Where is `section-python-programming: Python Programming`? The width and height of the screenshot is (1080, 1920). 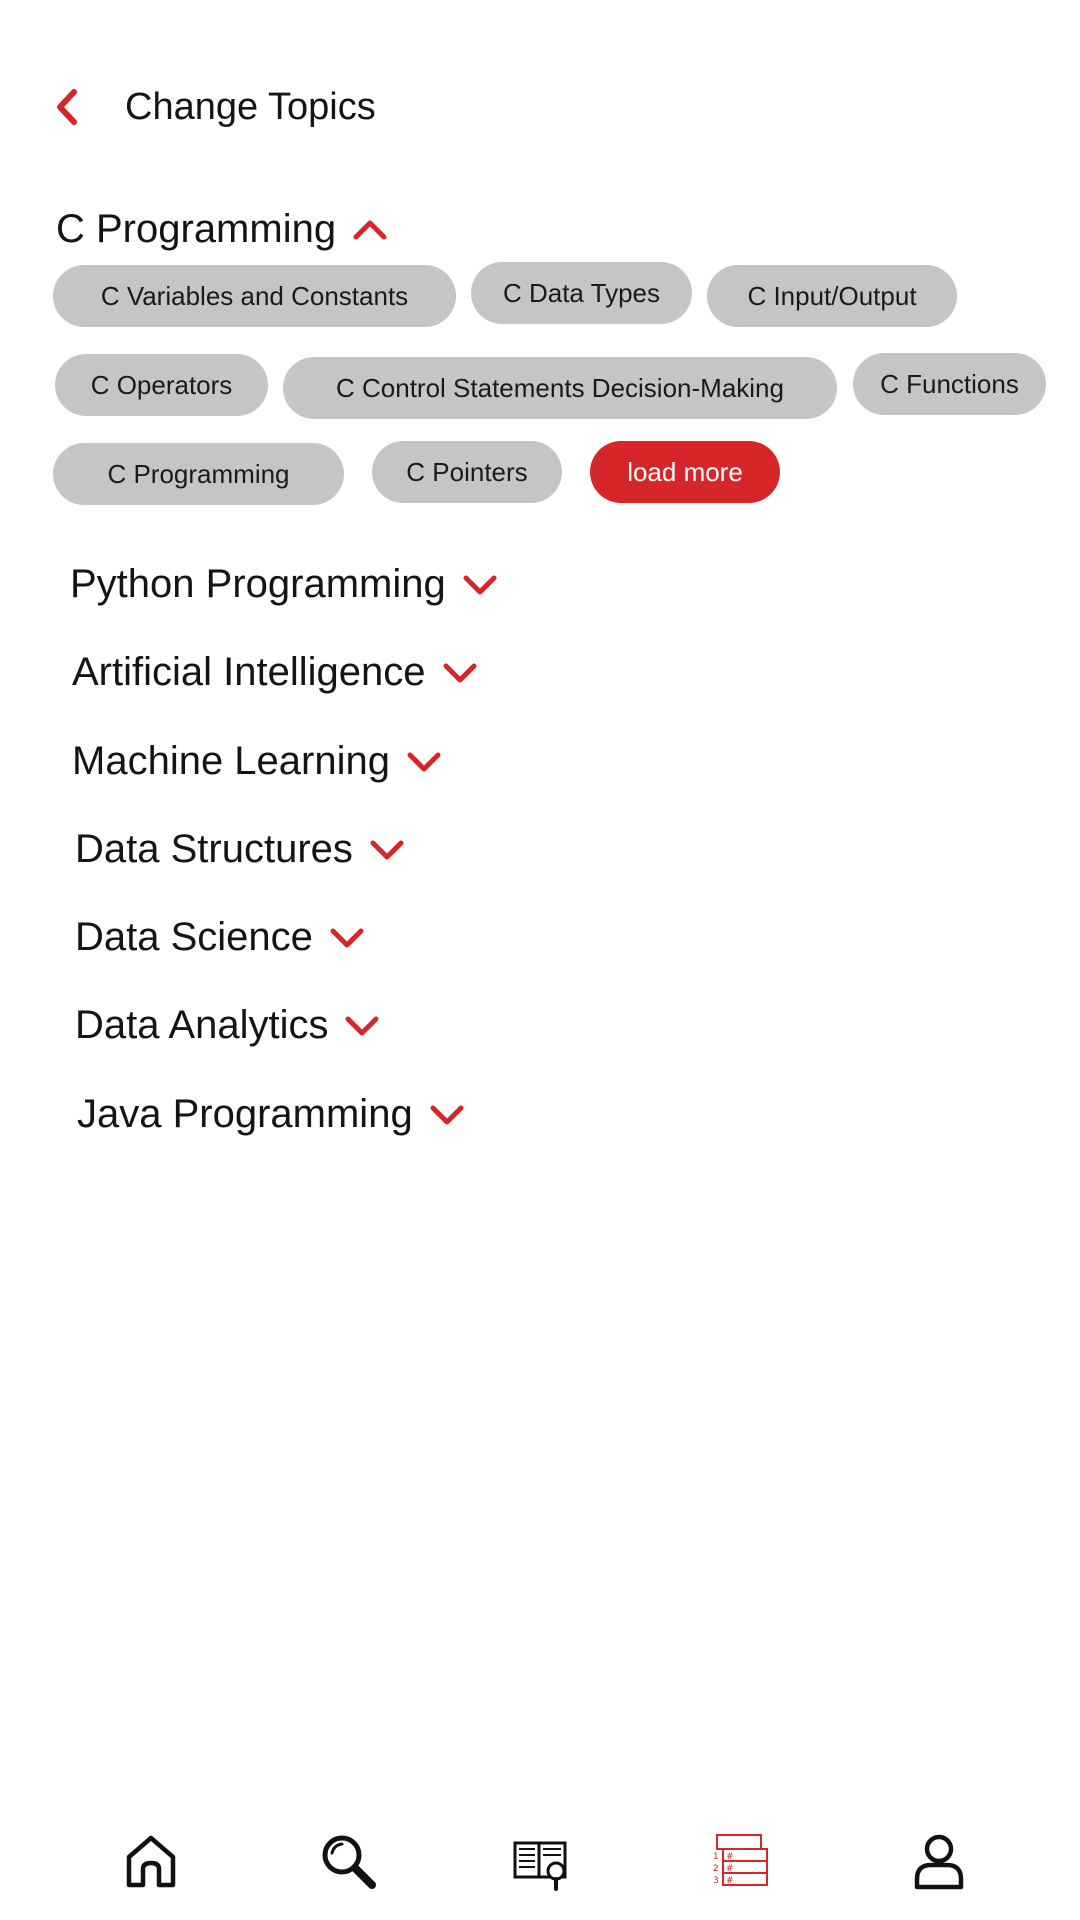 section-python-programming: Python Programming is located at coordinates (284, 584).